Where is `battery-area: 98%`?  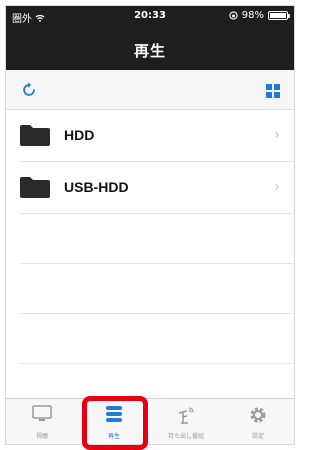
battery-area: 98% is located at coordinates (259, 15).